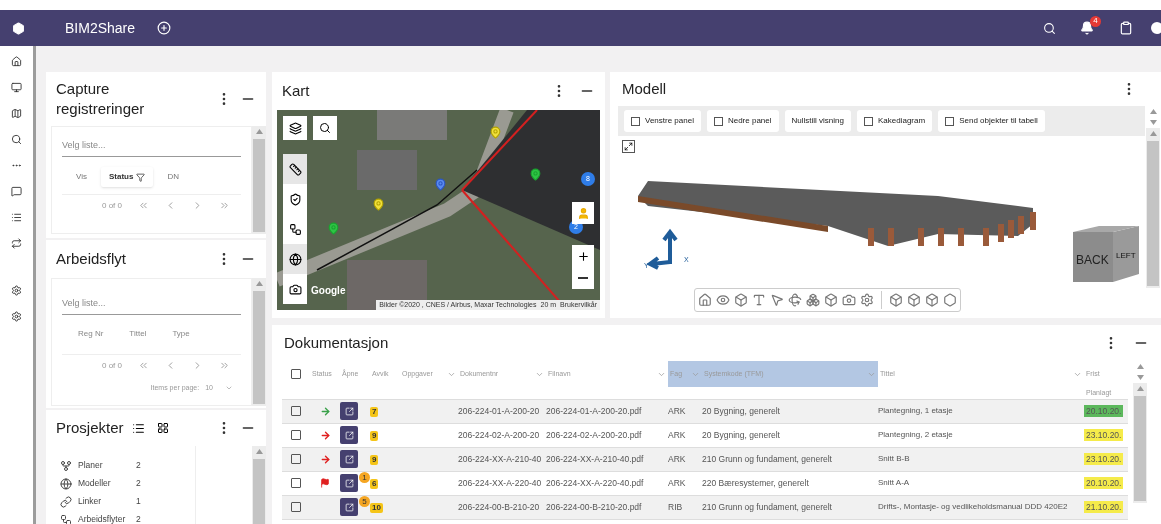  Describe the element at coordinates (628, 146) in the screenshot. I see `expand-icon` at that location.